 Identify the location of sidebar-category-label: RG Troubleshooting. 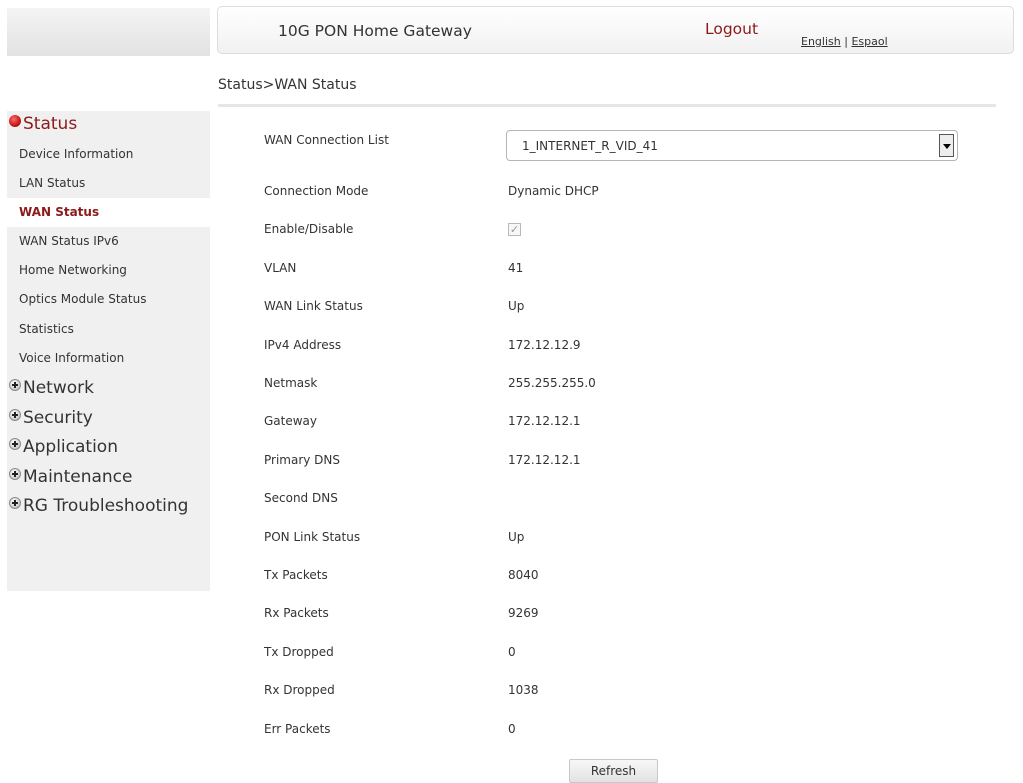
(106, 506).